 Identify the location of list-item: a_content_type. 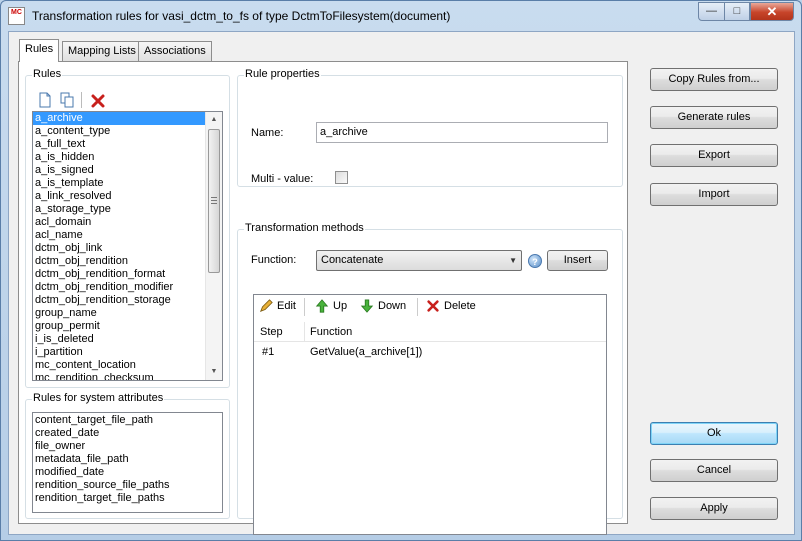
(127, 131).